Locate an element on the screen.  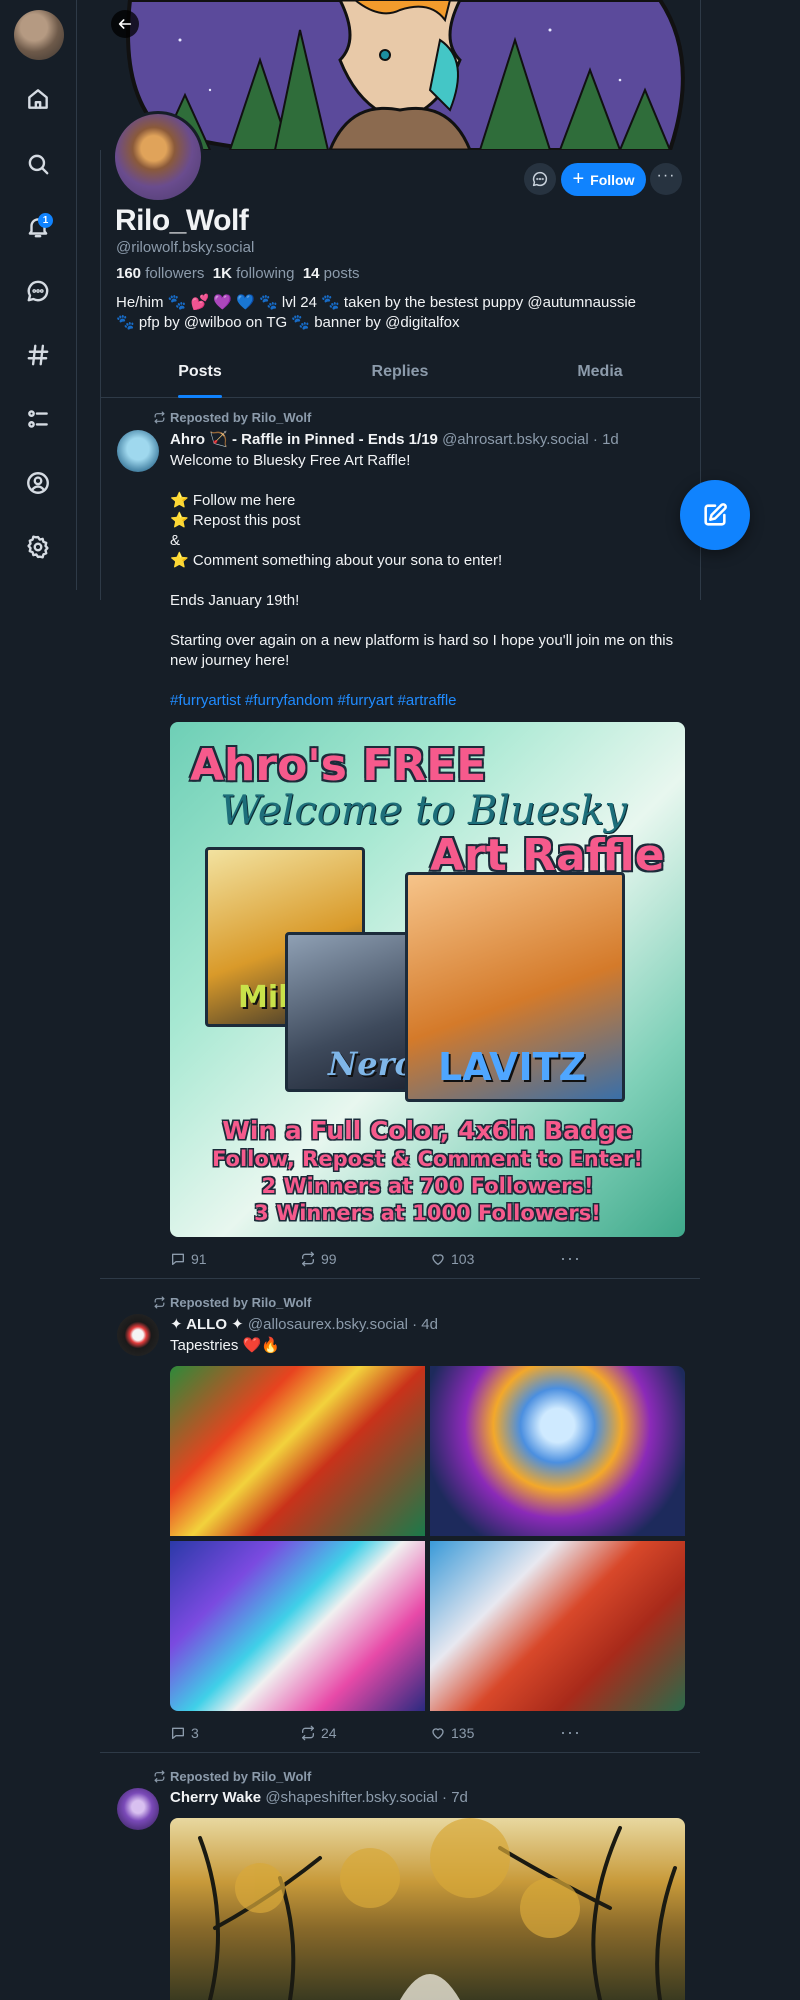
like-button: 103 is located at coordinates (495, 1259).